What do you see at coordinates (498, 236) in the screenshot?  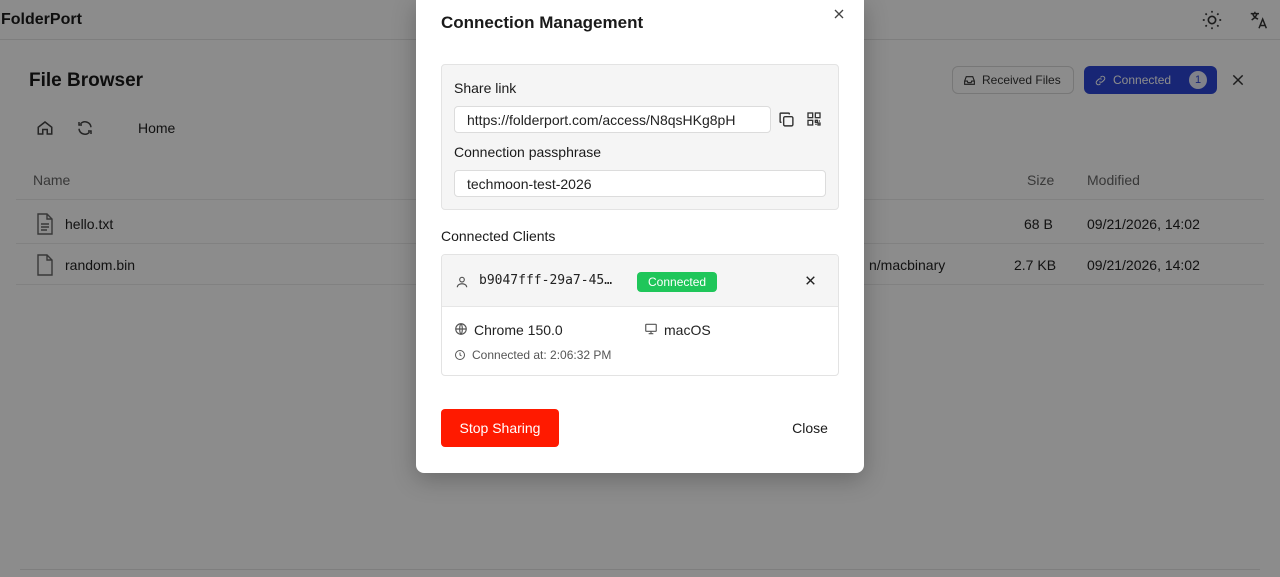 I see `connected-clients-heading: Connected Clients` at bounding box center [498, 236].